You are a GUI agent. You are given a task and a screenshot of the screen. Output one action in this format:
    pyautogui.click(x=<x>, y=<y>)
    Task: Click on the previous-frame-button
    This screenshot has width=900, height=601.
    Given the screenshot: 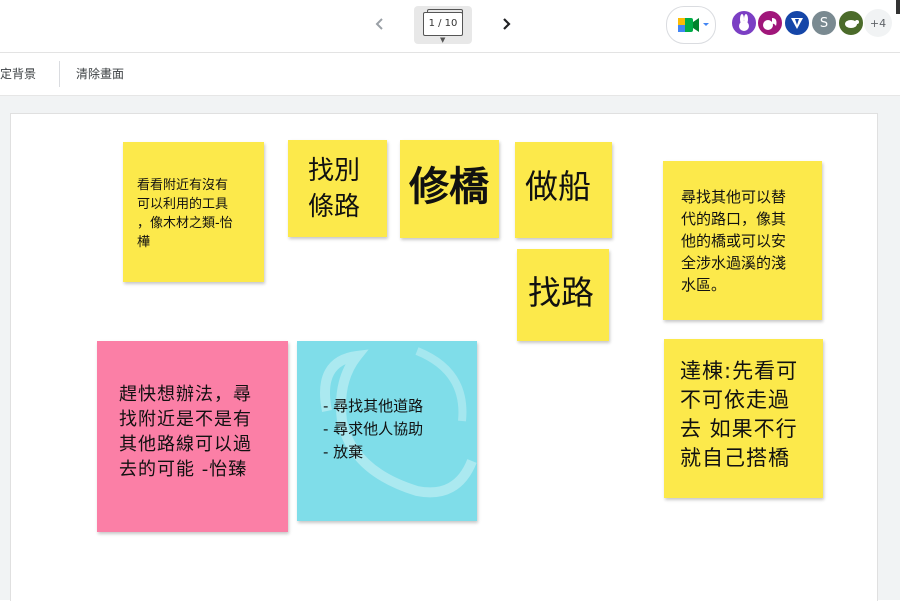 What is the action you would take?
    pyautogui.click(x=380, y=24)
    